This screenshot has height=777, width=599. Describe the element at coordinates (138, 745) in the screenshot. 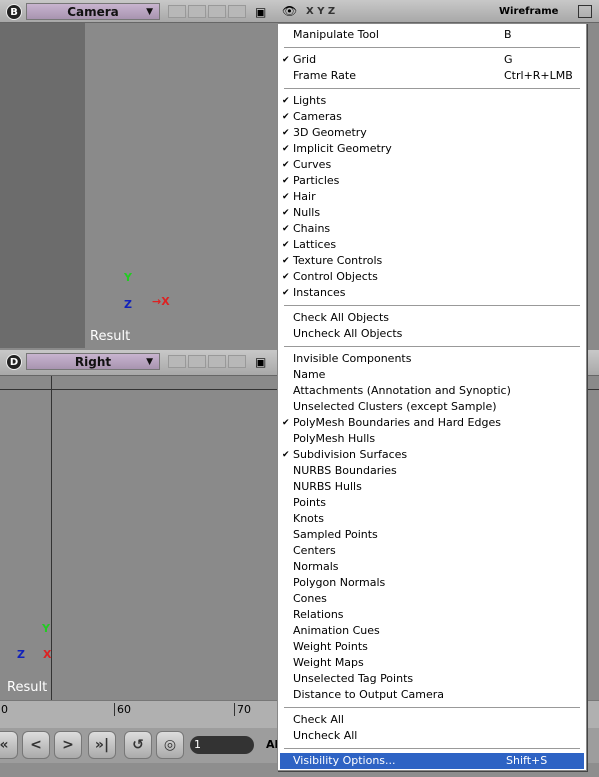

I see `loop-icon: ↺` at that location.